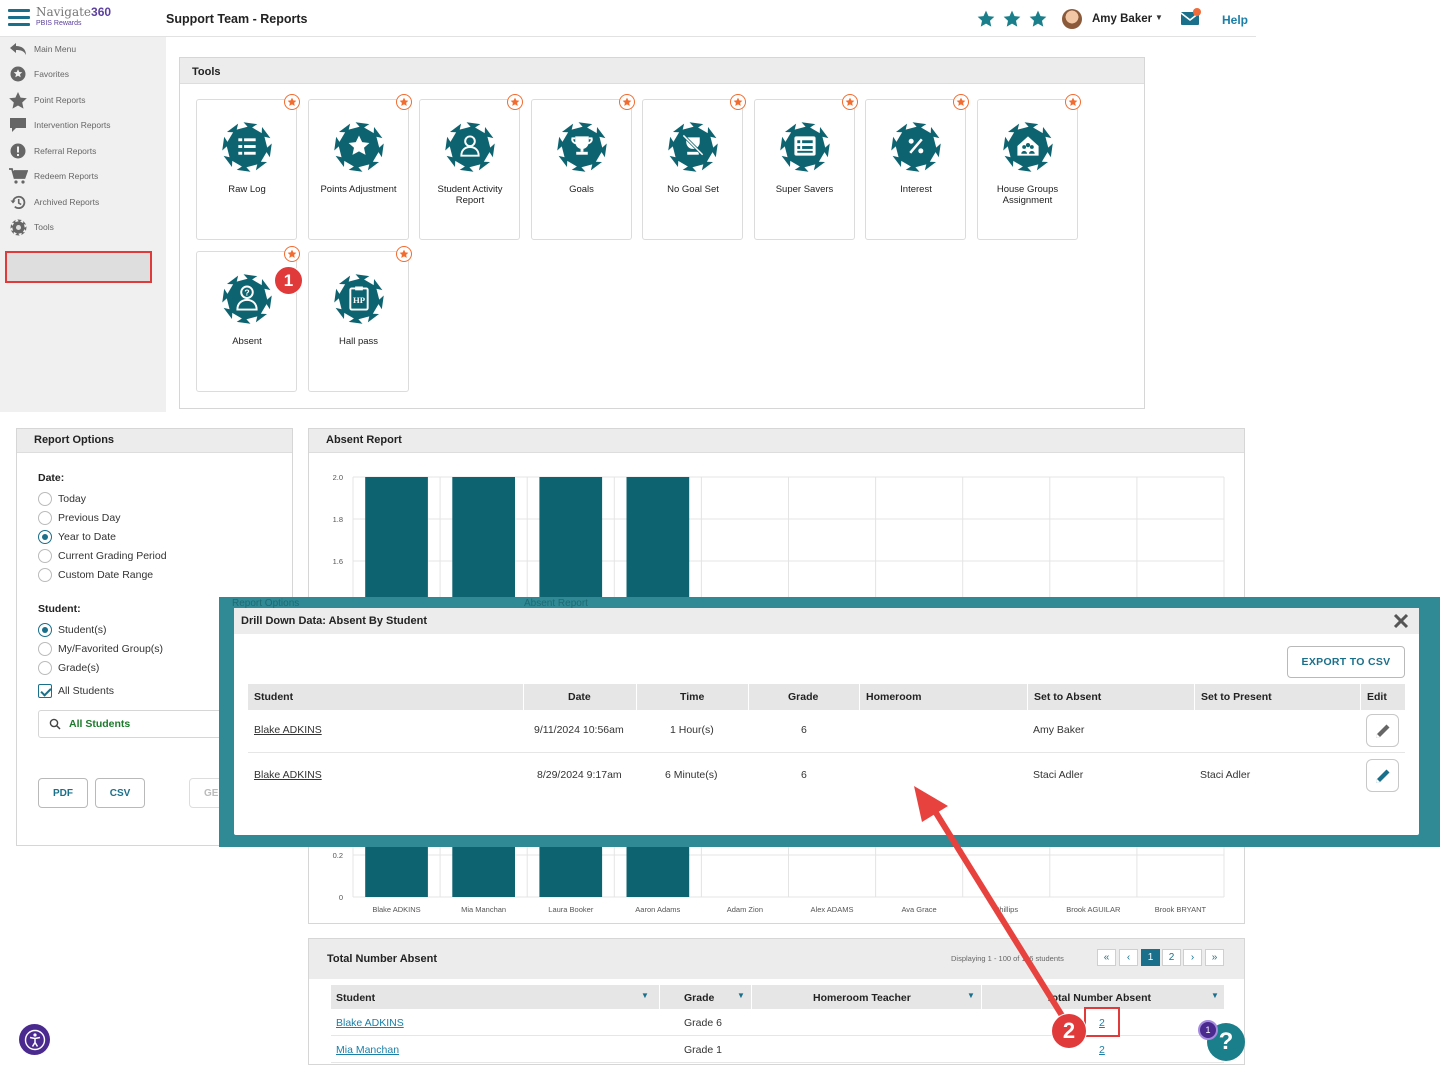 The height and width of the screenshot is (1065, 1440). I want to click on tool-card-interest: Interest, so click(917, 167).